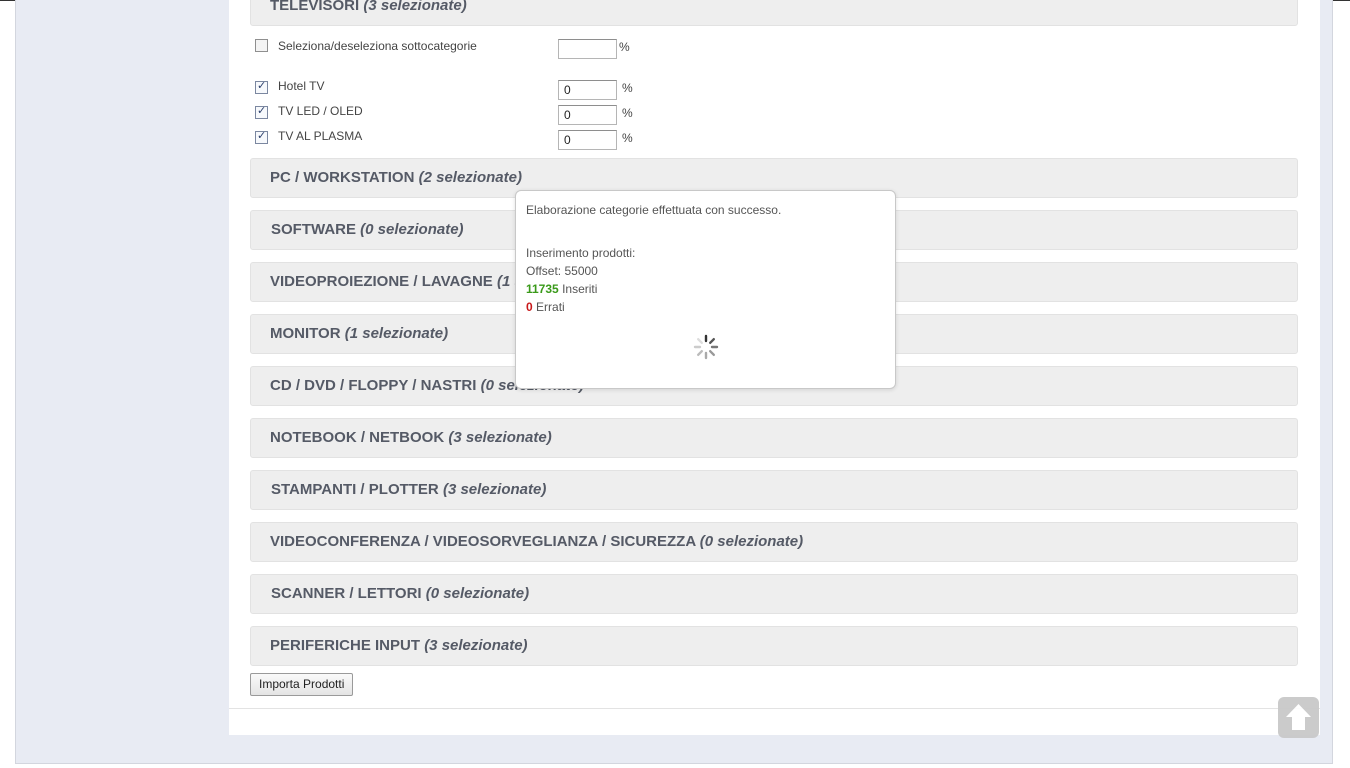  I want to click on errors-line: 0 Errati, so click(545, 307).